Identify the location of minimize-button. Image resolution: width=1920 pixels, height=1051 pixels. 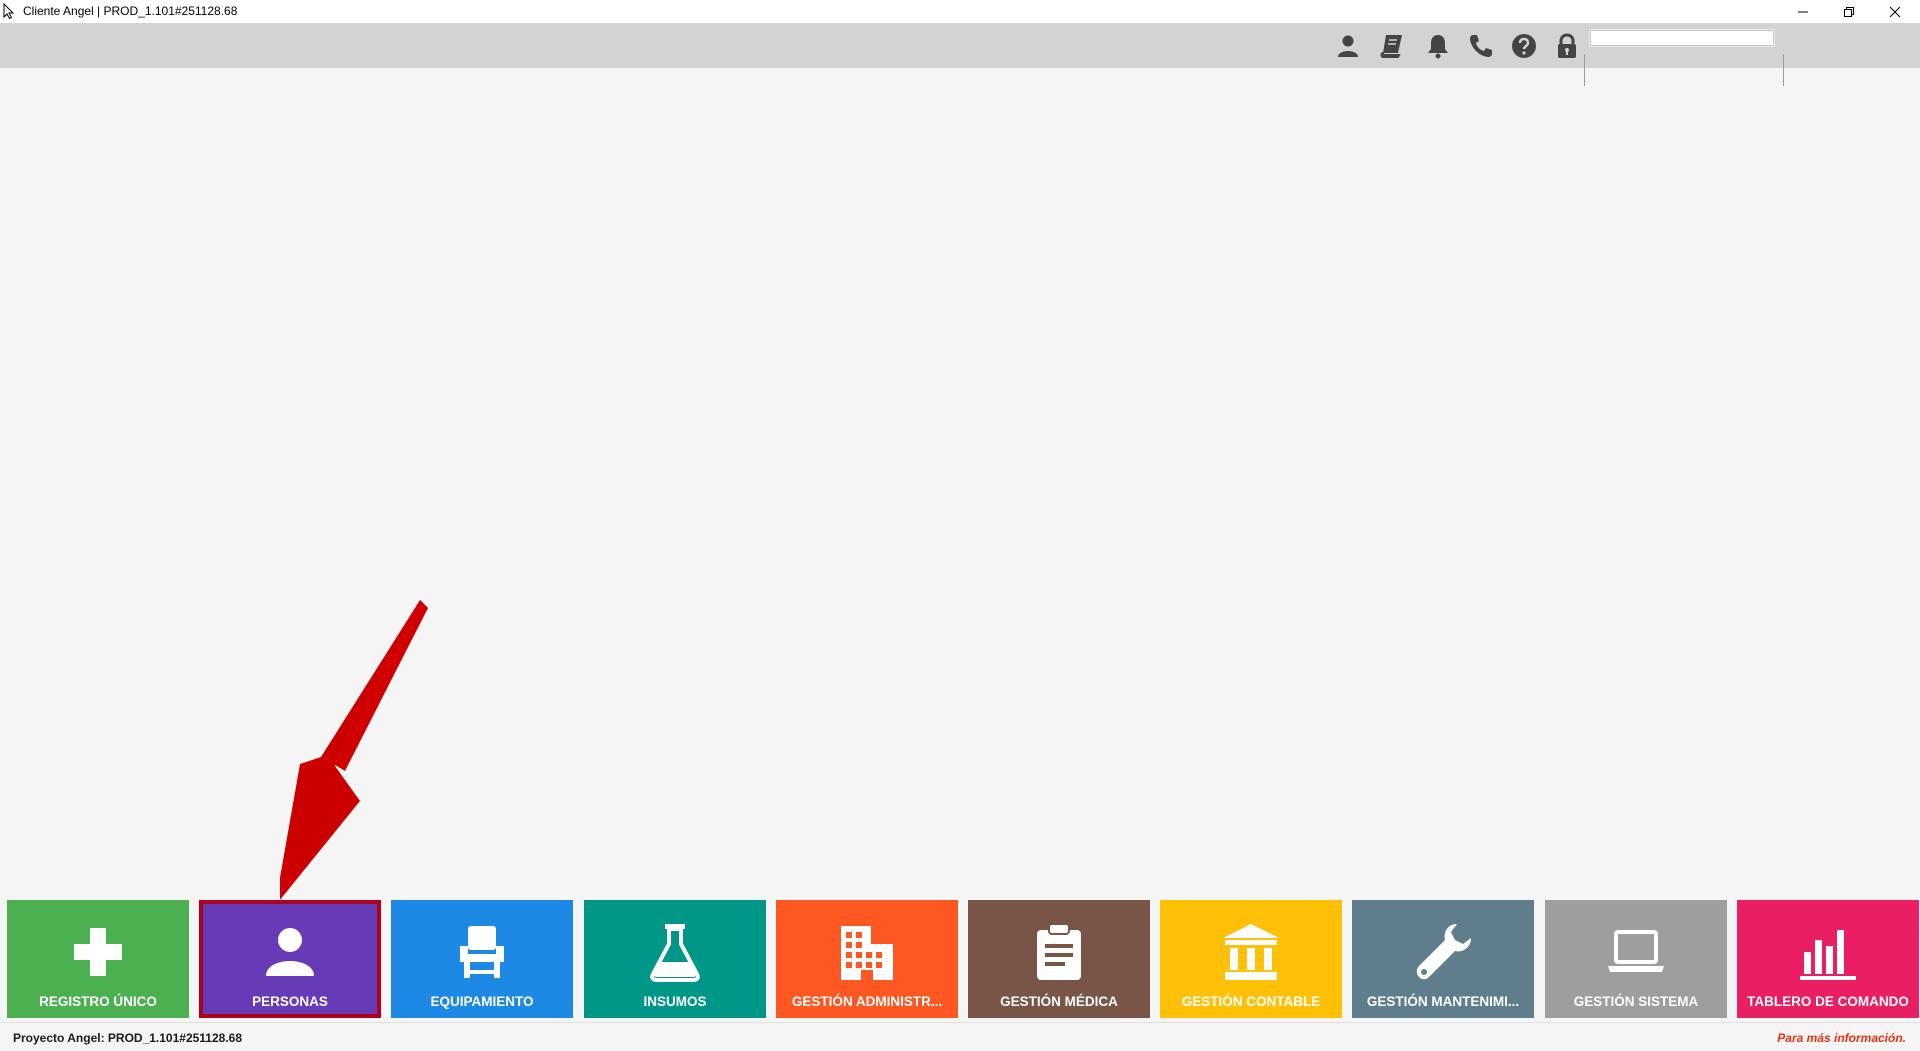
(1803, 11).